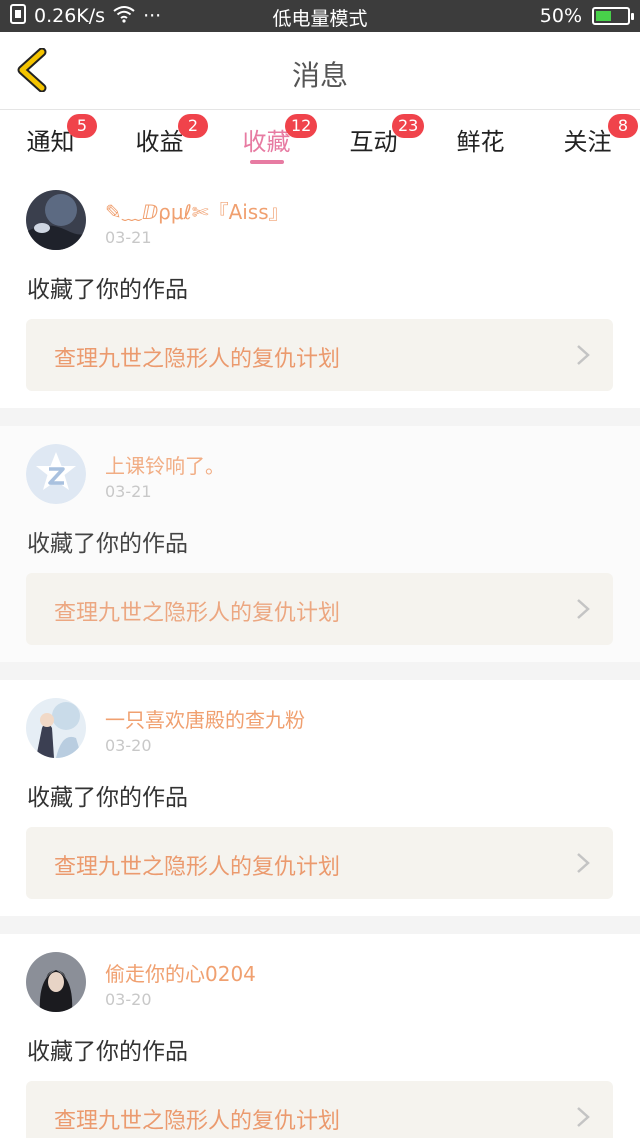 The image size is (640, 1138). I want to click on tab-bar: 通知 5 收益 2 收藏 12 互动 23 鲜花 关注 8, so click(320, 141).